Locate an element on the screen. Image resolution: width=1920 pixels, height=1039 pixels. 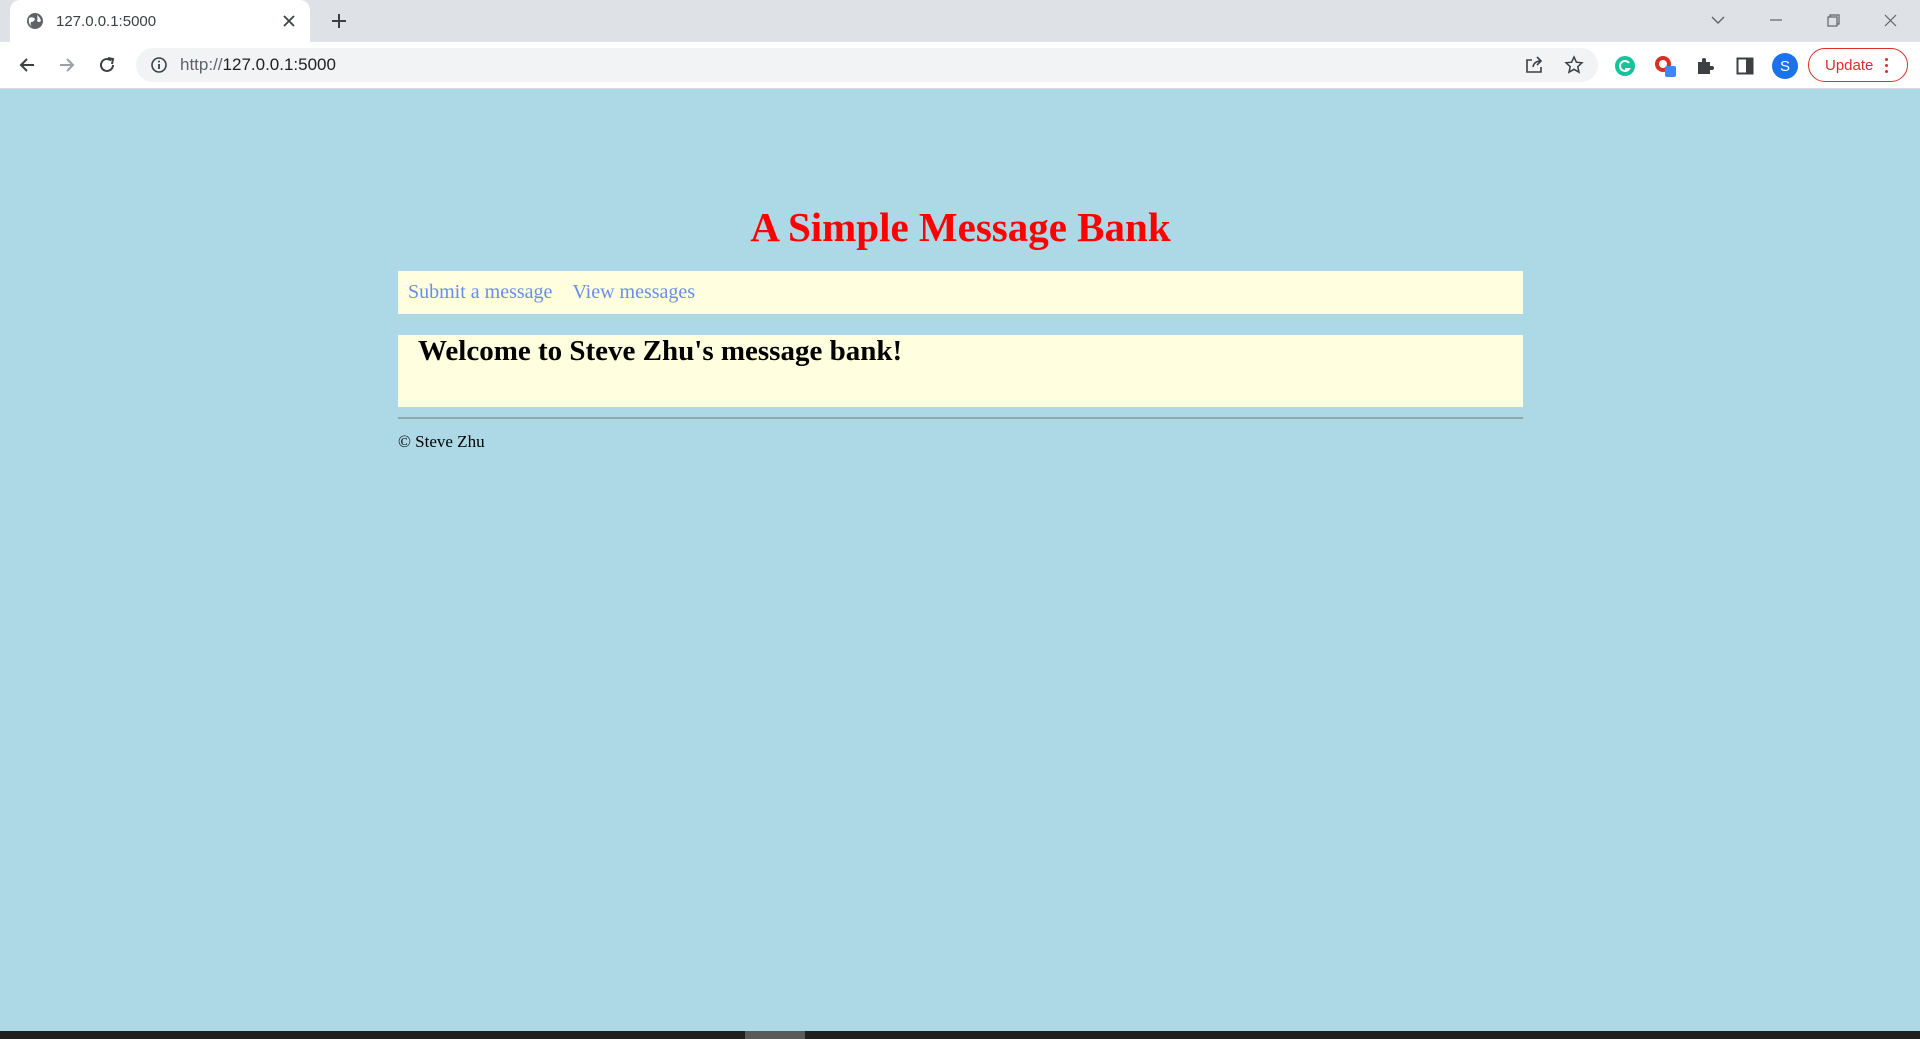
url-text: http://127.0.0.1:5000 is located at coordinates (889, 65).